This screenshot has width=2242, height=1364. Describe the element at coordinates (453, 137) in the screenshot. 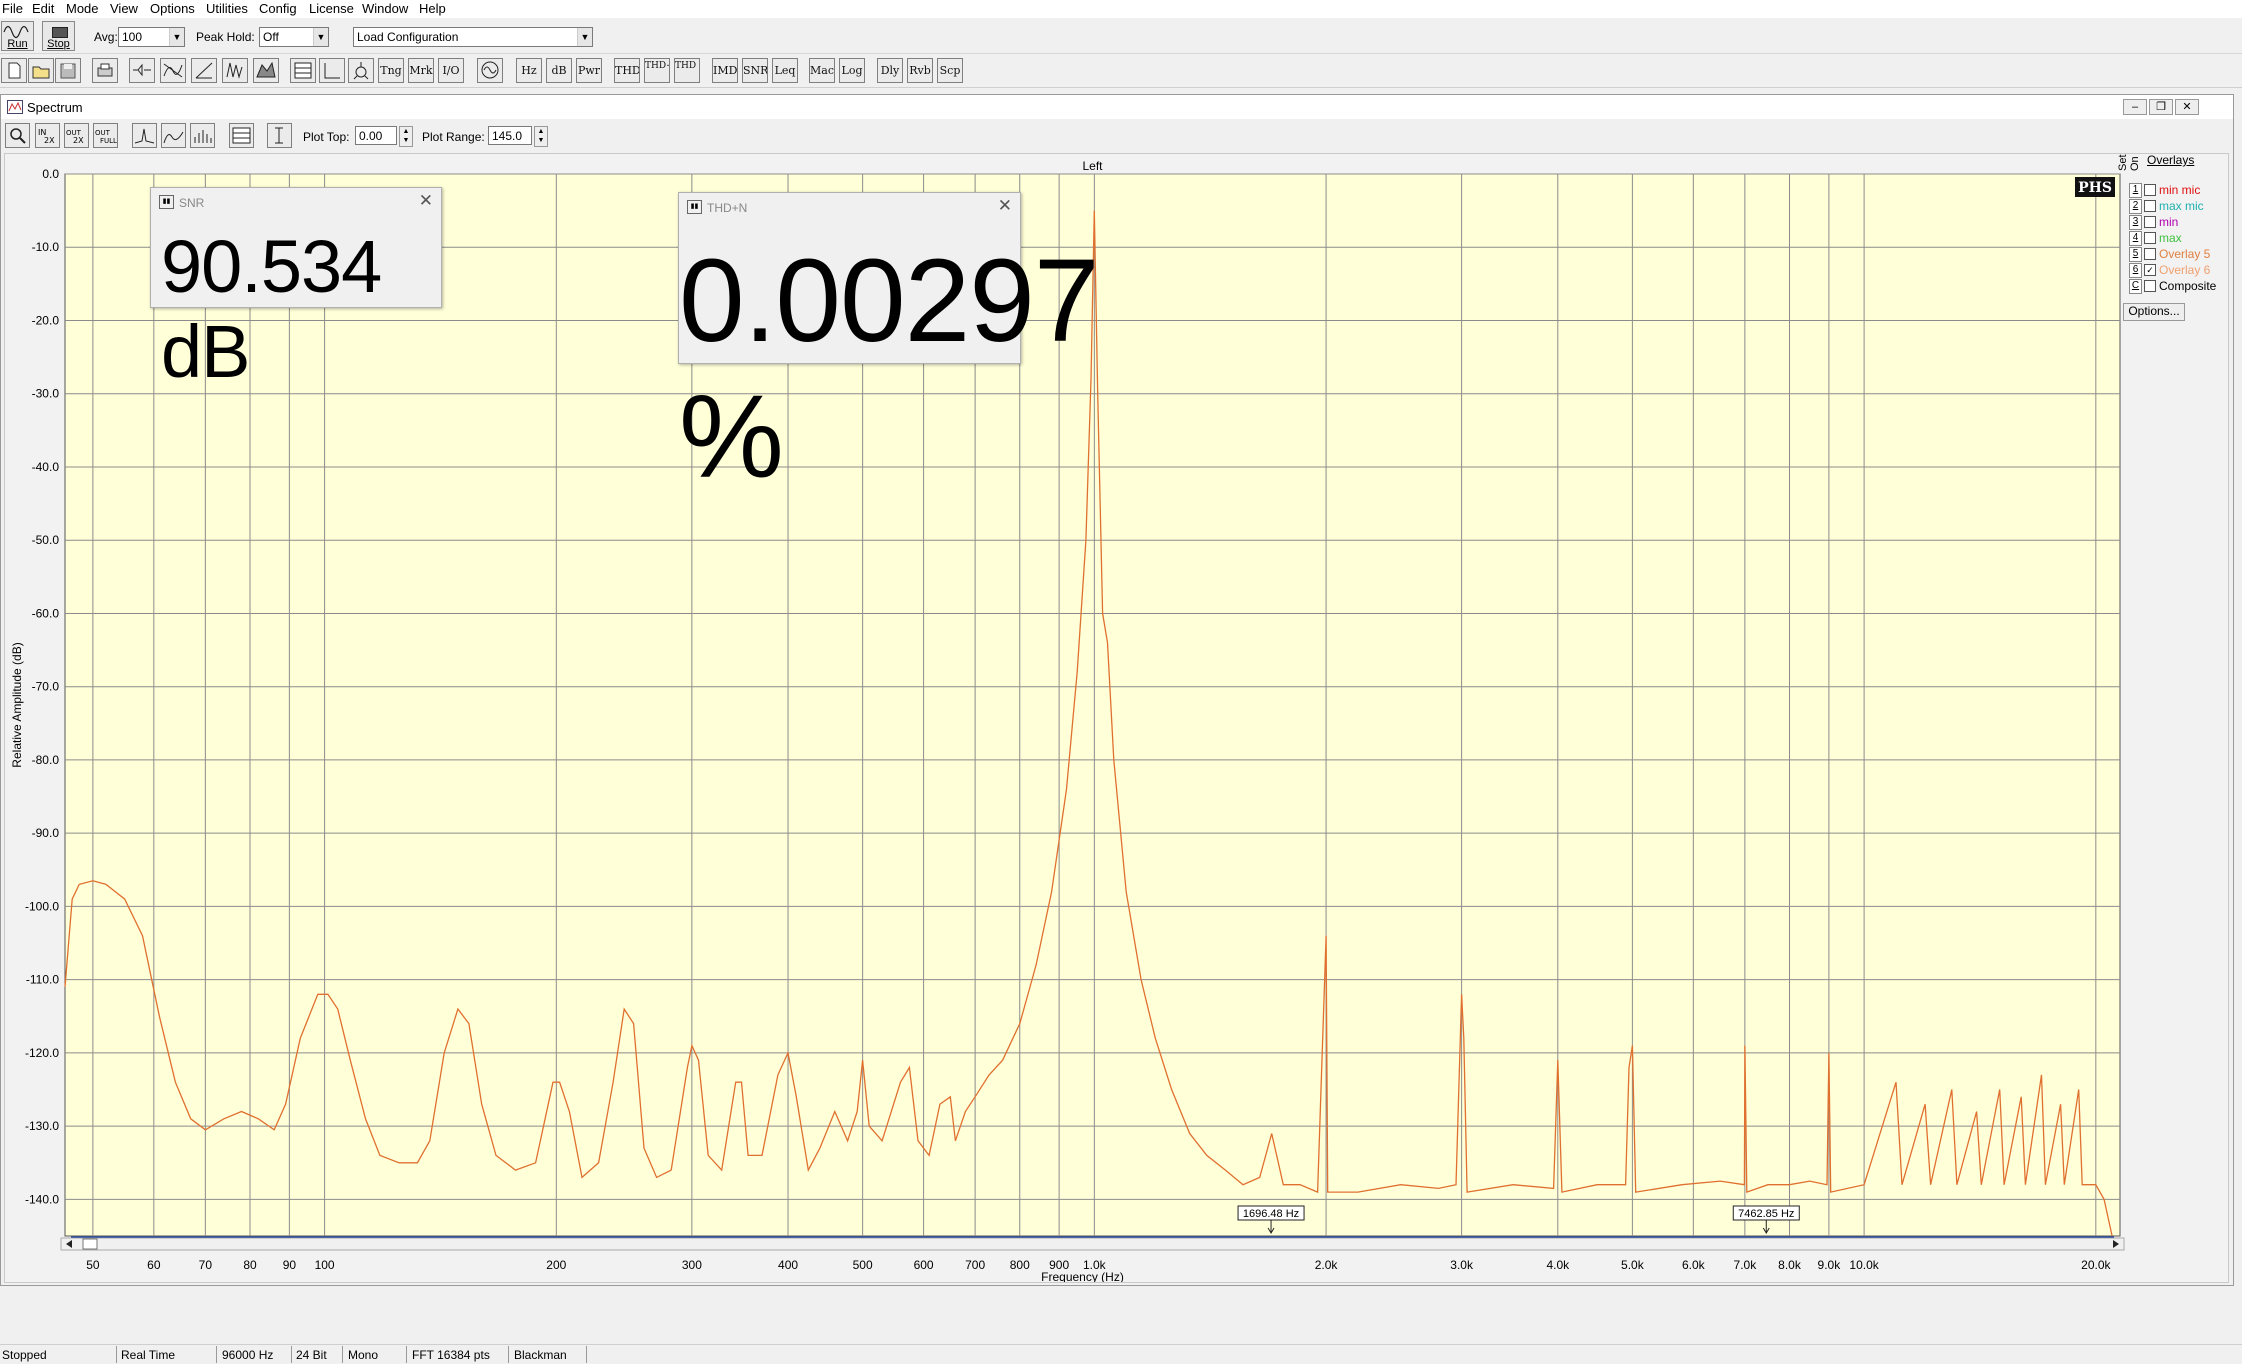

I see `plot-range-label: Plot Range:` at that location.